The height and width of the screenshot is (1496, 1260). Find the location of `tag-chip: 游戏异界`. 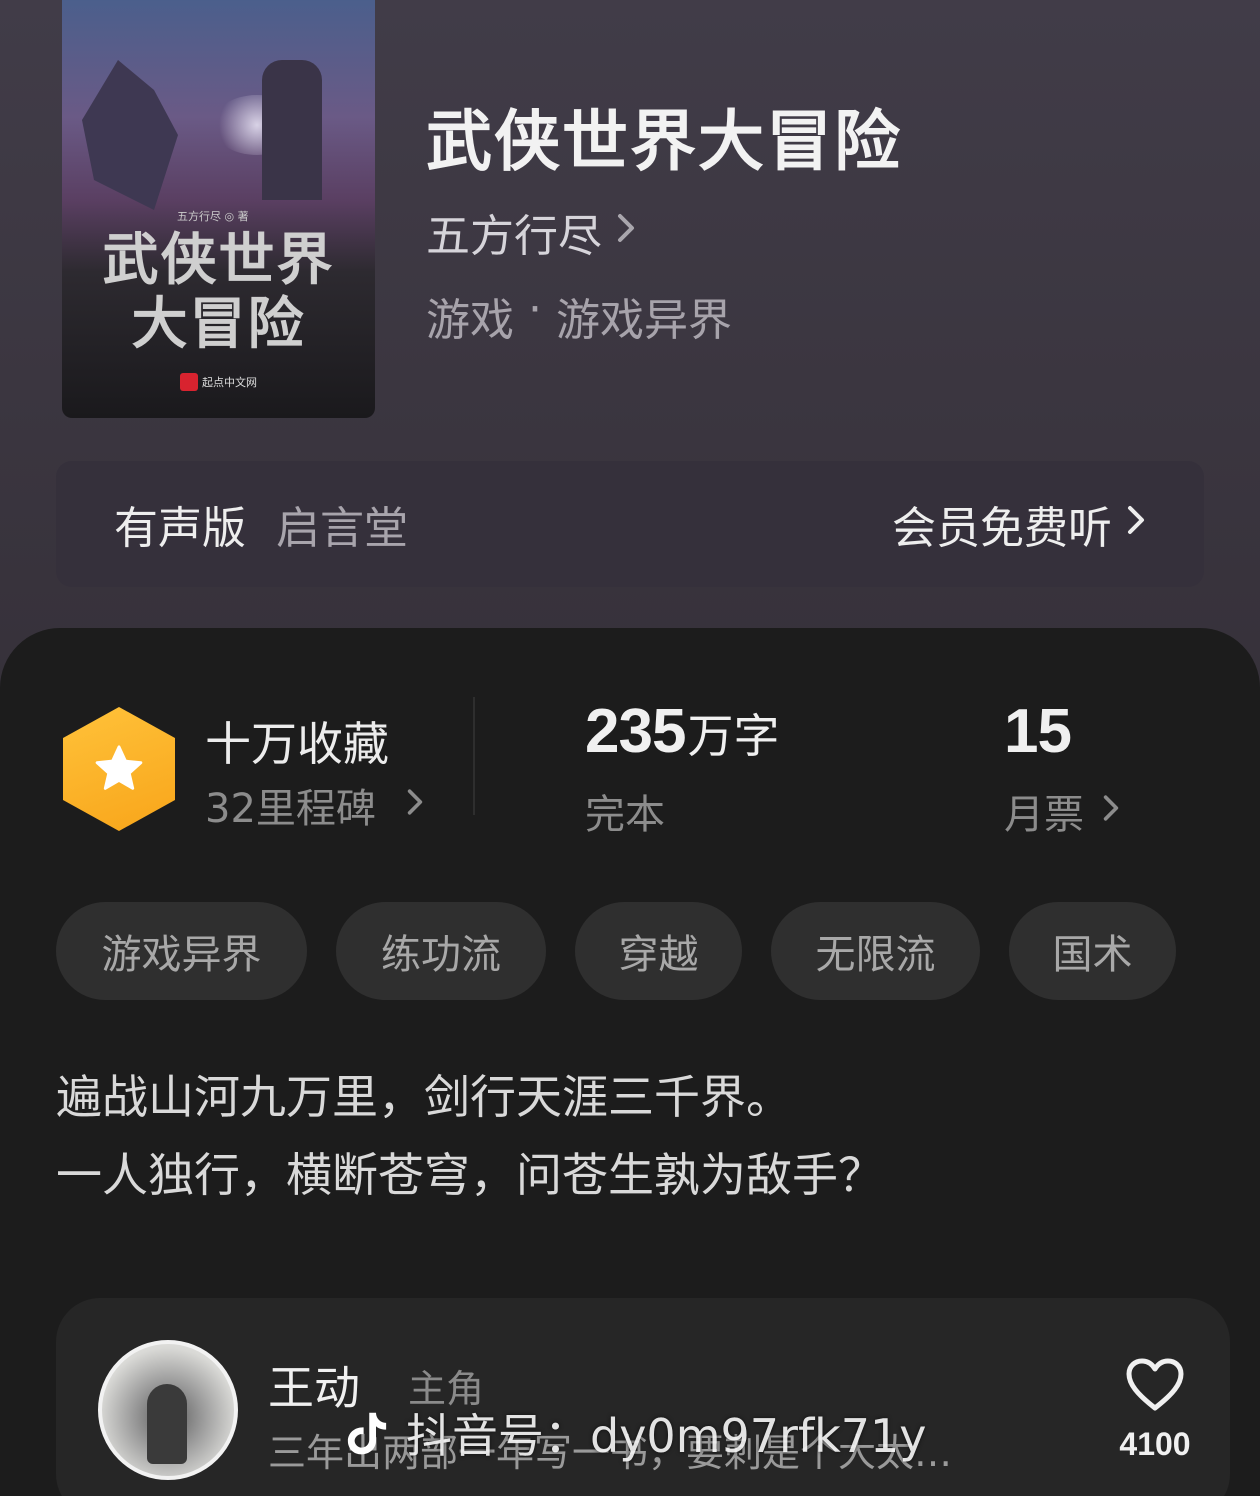

tag-chip: 游戏异界 is located at coordinates (181, 951).